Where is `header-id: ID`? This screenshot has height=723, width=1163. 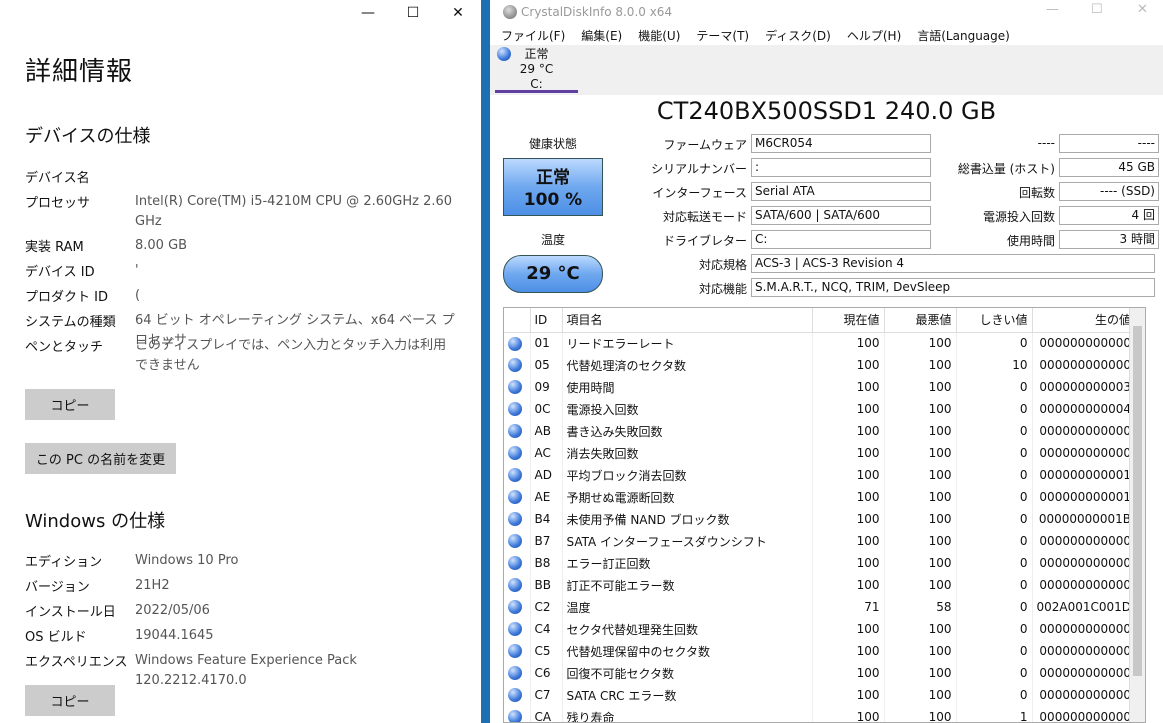 header-id: ID is located at coordinates (546, 320).